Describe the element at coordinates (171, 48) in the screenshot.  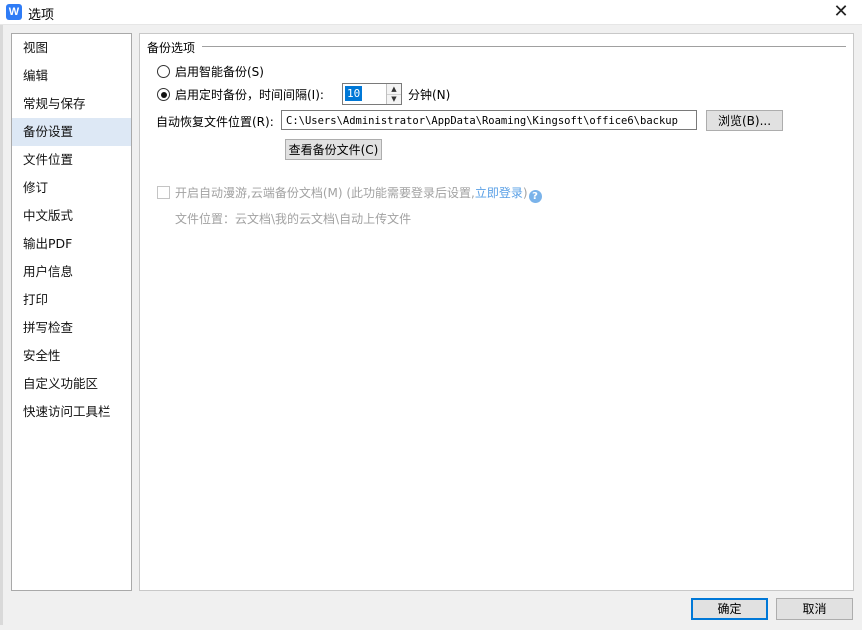
I see `backup-group-title: 备份选项` at that location.